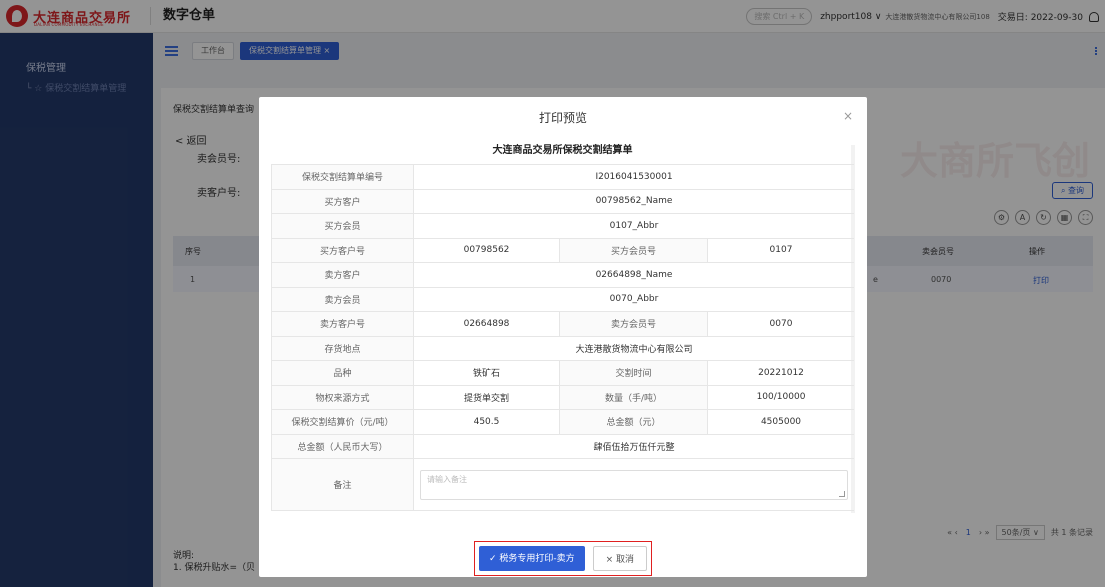  What do you see at coordinates (342, 250) in the screenshot?
I see `field-label: 买方客户号` at bounding box center [342, 250].